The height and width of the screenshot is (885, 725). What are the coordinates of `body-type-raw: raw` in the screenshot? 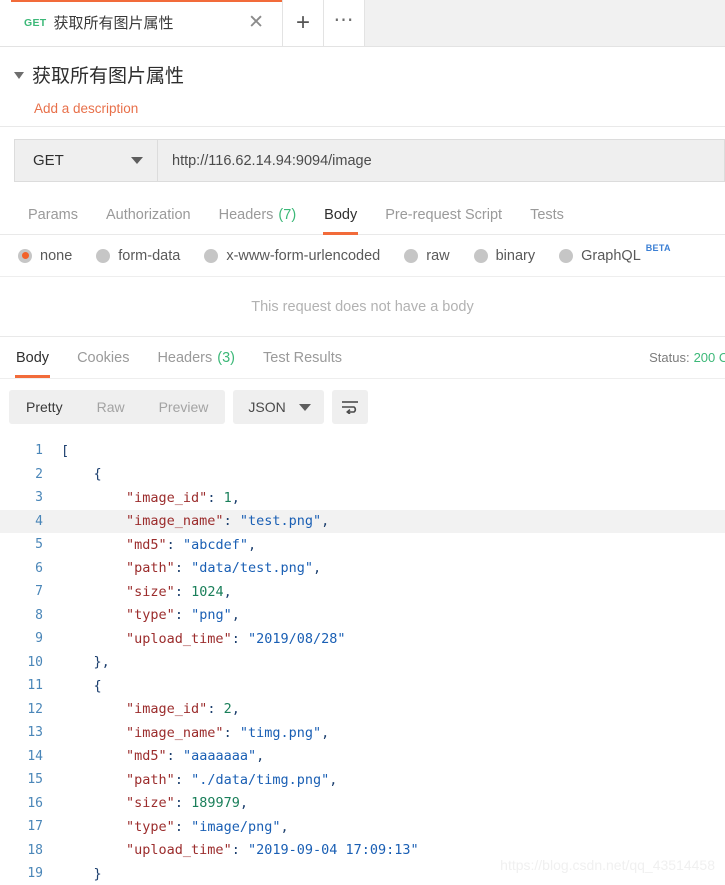 It's located at (427, 256).